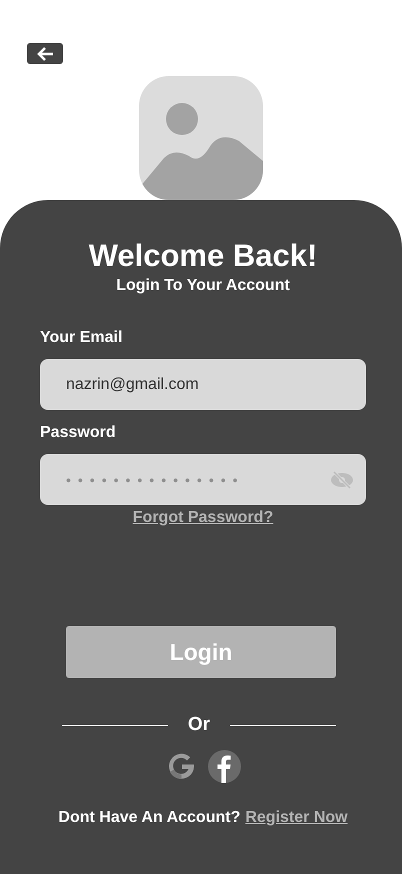 The width and height of the screenshot is (402, 874). Describe the element at coordinates (203, 286) in the screenshot. I see `login-subtitle: Login To Your Account` at that location.